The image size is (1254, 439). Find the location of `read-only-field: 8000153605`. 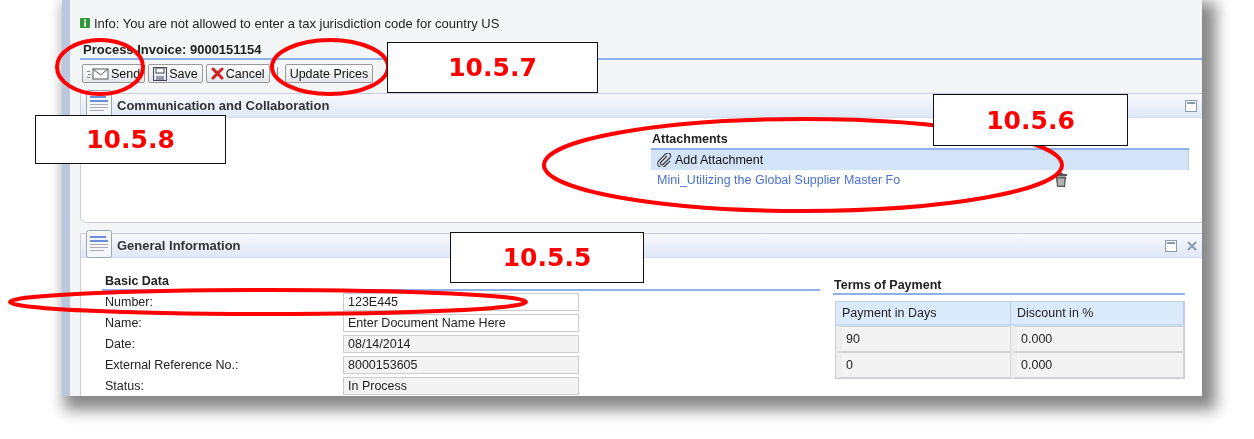

read-only-field: 8000153605 is located at coordinates (461, 365).